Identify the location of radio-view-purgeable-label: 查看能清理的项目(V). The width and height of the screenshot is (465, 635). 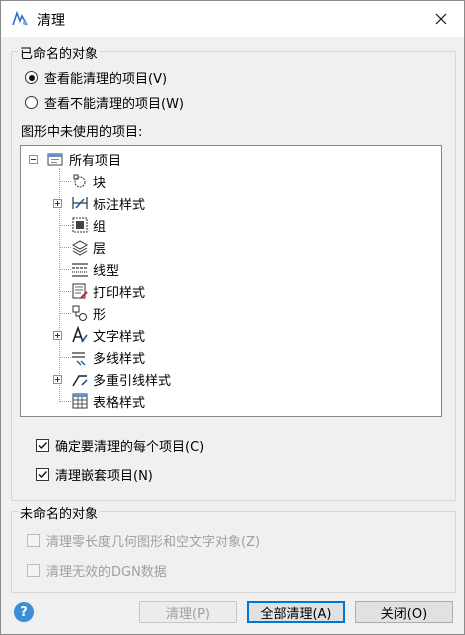
(106, 79).